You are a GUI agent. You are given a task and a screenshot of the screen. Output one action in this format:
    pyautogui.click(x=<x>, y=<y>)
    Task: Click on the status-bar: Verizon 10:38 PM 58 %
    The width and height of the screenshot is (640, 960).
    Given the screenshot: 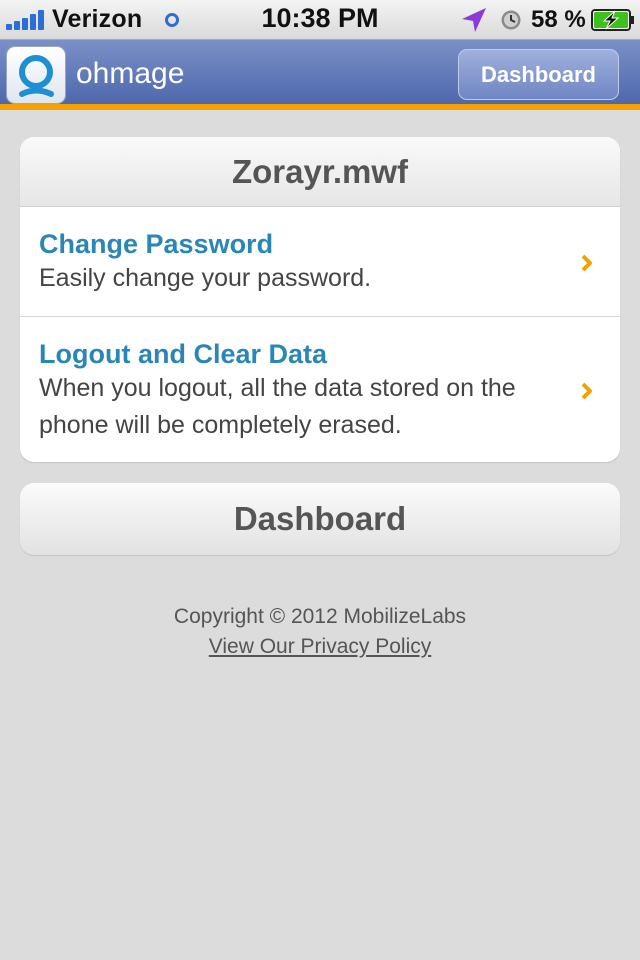 What is the action you would take?
    pyautogui.click(x=320, y=20)
    